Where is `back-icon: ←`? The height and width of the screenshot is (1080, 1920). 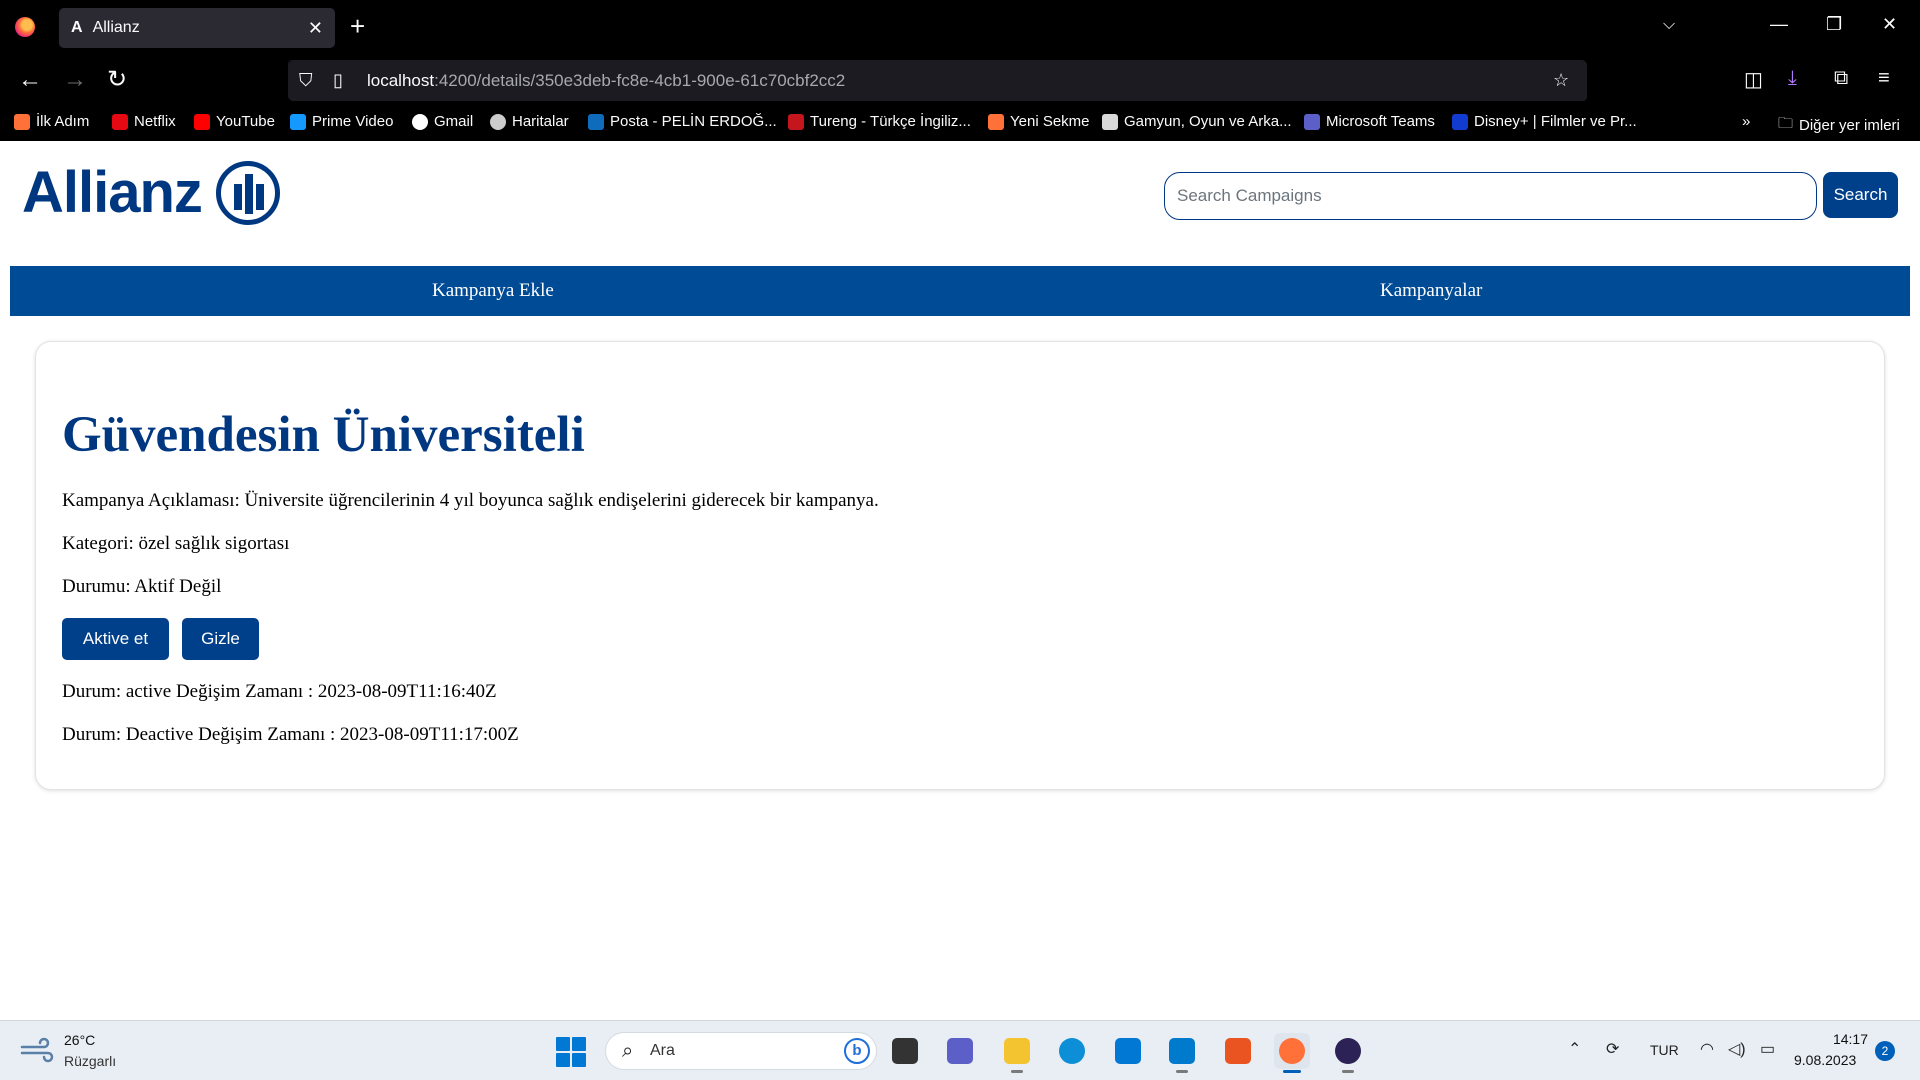 back-icon: ← is located at coordinates (30, 80).